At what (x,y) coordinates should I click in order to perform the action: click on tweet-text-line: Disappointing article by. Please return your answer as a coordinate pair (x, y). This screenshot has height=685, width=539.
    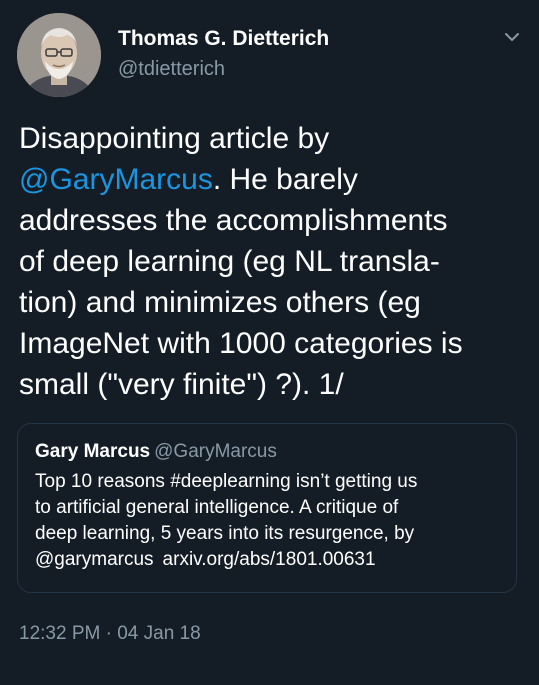
    Looking at the image, I should click on (174, 138).